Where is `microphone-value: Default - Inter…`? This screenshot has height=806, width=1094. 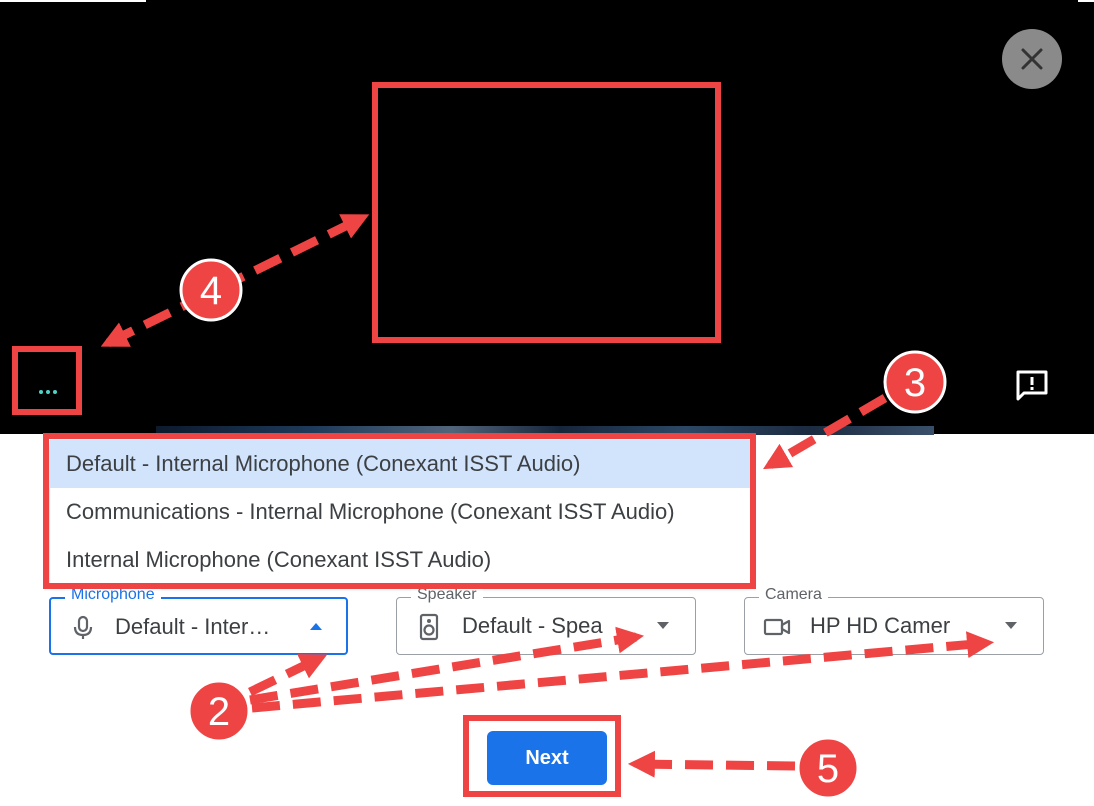
microphone-value: Default - Inter… is located at coordinates (193, 626).